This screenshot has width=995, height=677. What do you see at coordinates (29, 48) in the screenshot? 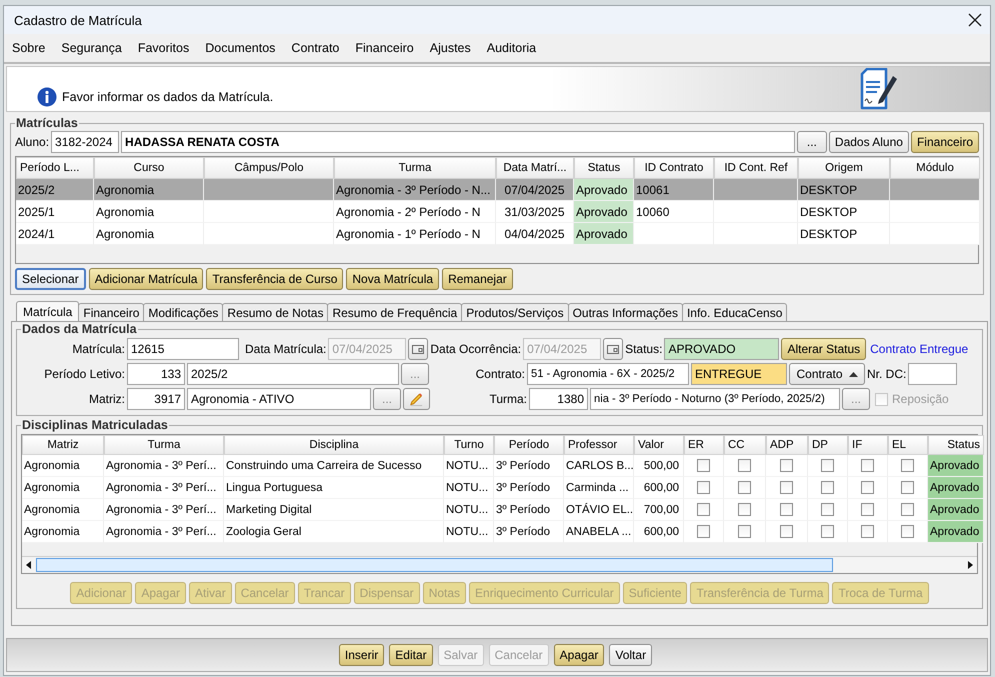
I see `menu-item: Sobre` at bounding box center [29, 48].